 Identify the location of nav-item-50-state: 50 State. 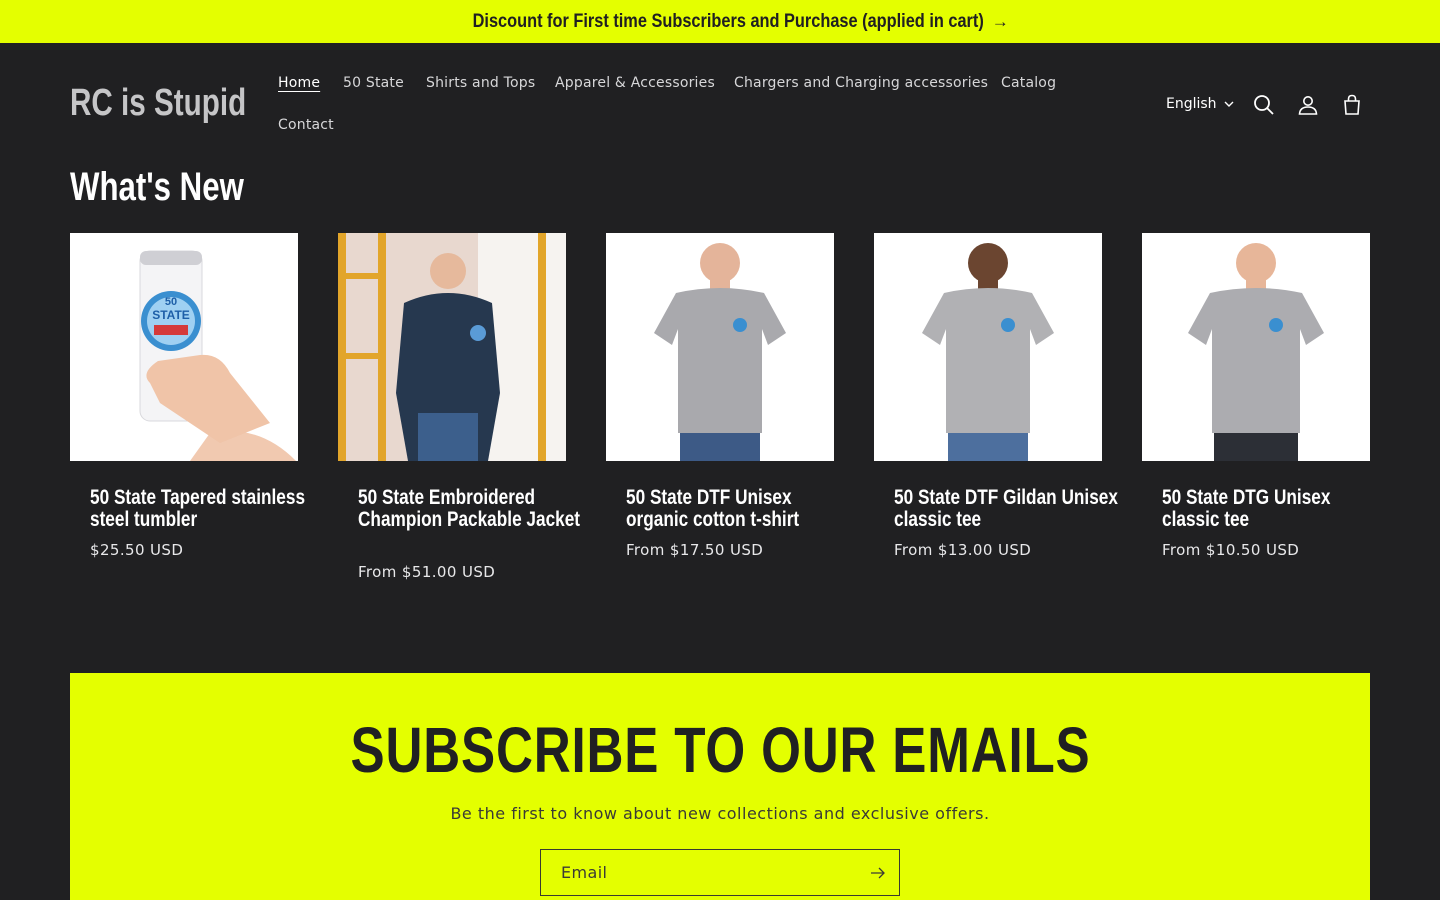
(373, 83).